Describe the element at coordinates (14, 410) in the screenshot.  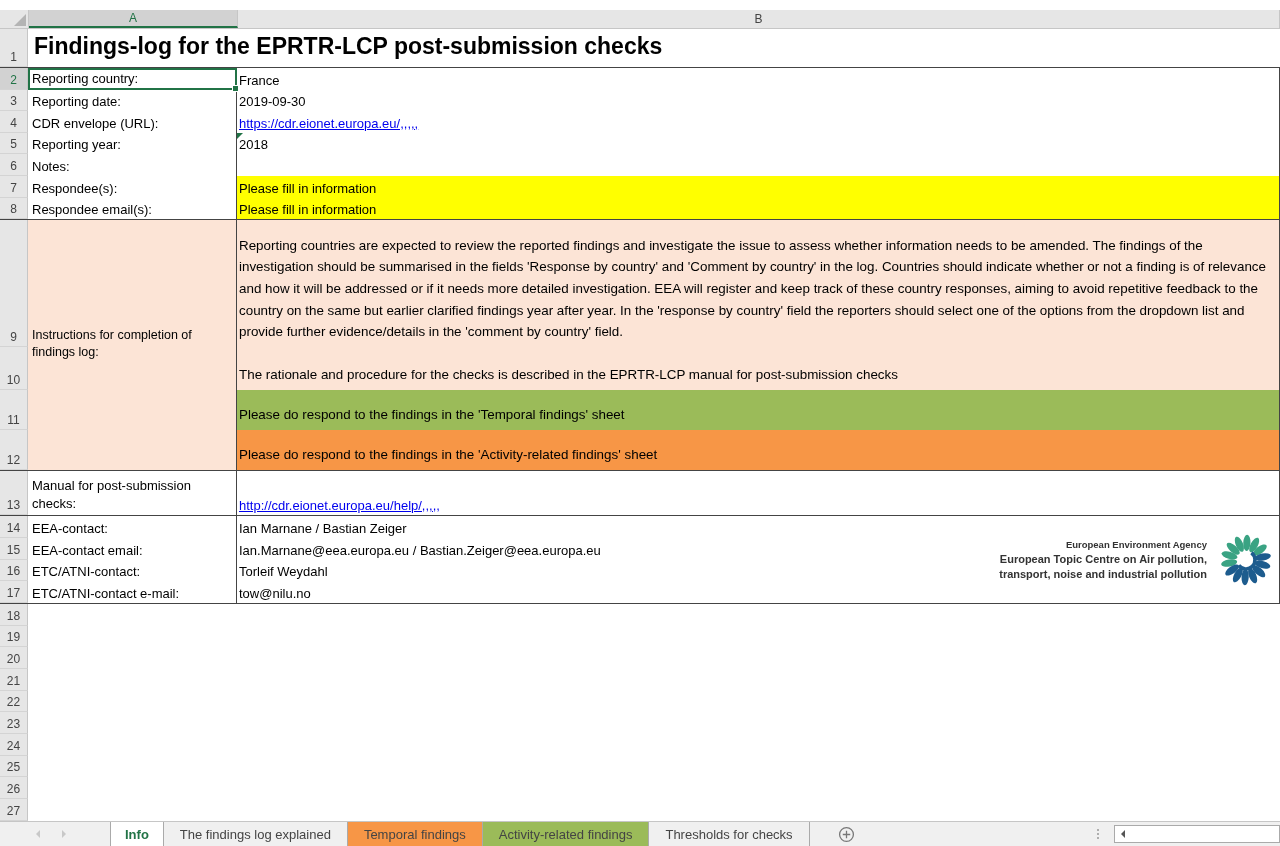
I see `row-number: 11` at that location.